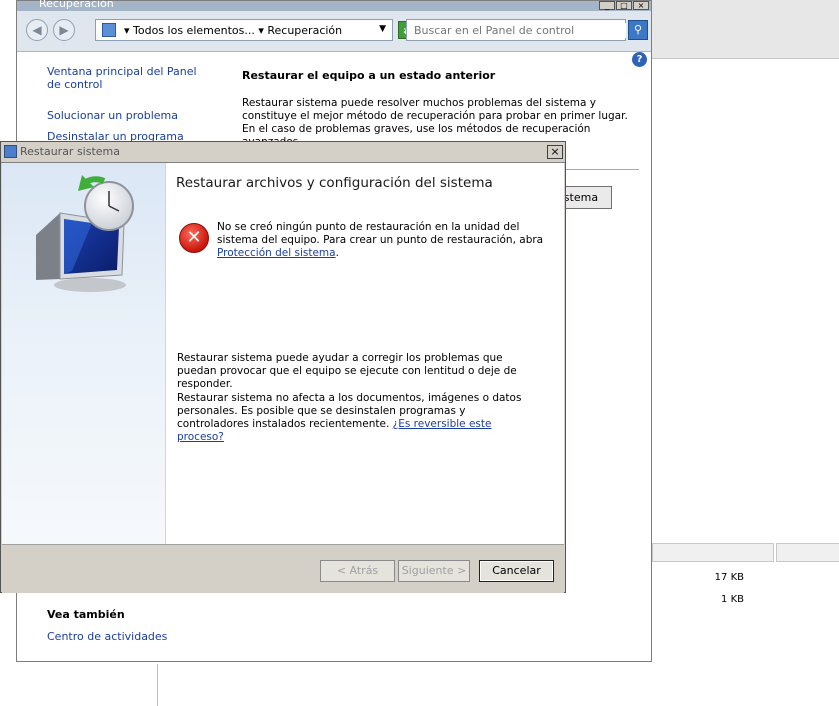 The width and height of the screenshot is (839, 706). I want to click on system-restore-icon, so click(10, 151).